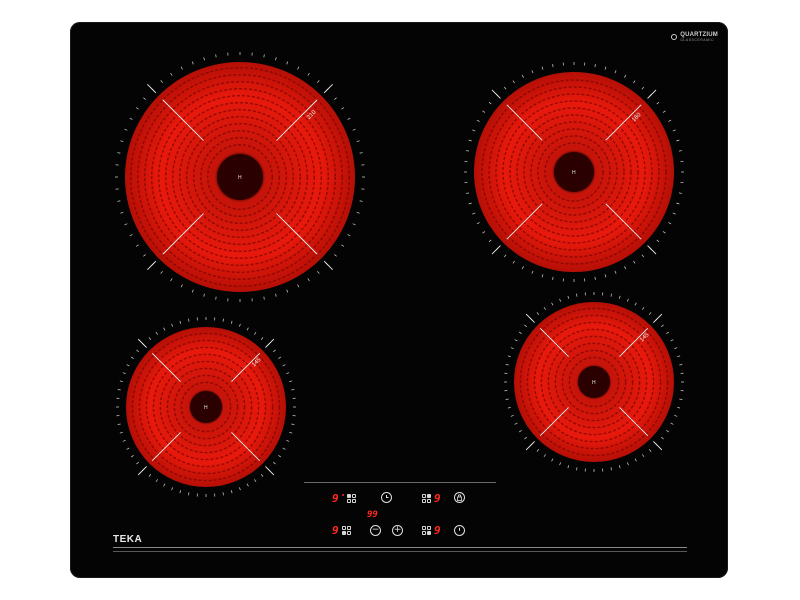 This screenshot has height=600, width=800. What do you see at coordinates (128, 539) in the screenshot?
I see `teka-logo: TEKA` at bounding box center [128, 539].